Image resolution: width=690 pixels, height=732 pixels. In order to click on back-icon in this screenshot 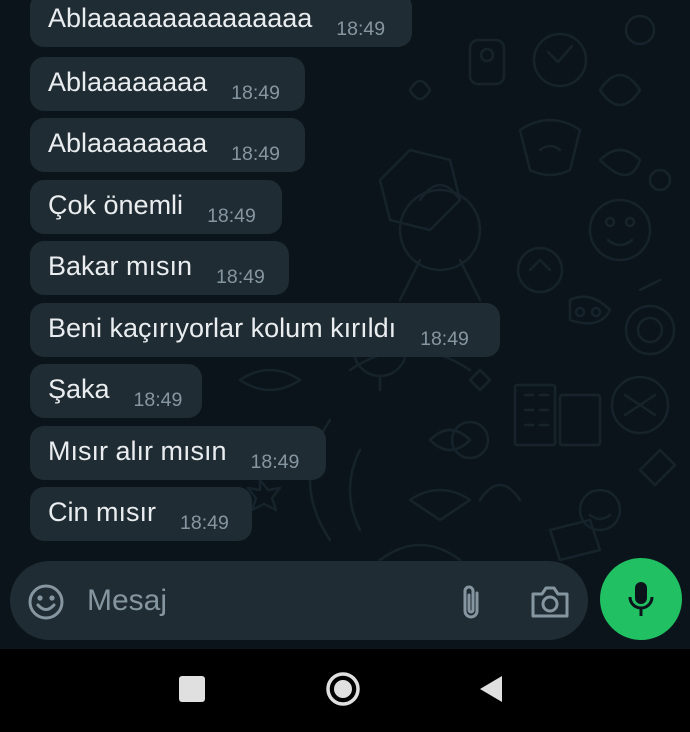, I will do `click(491, 689)`.